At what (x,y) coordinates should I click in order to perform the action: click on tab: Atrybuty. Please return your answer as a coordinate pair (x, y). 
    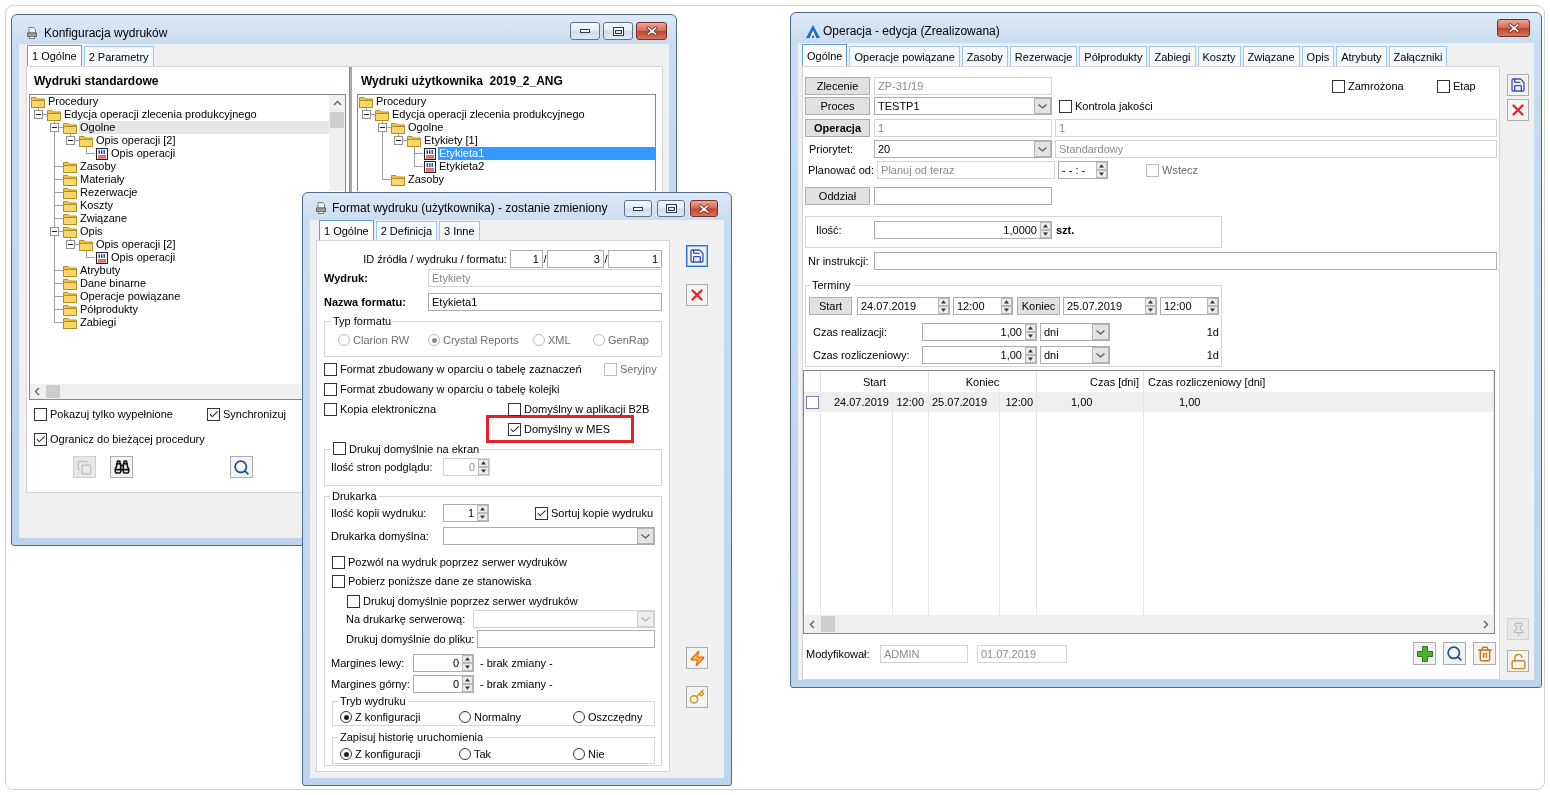
    Looking at the image, I should click on (1361, 56).